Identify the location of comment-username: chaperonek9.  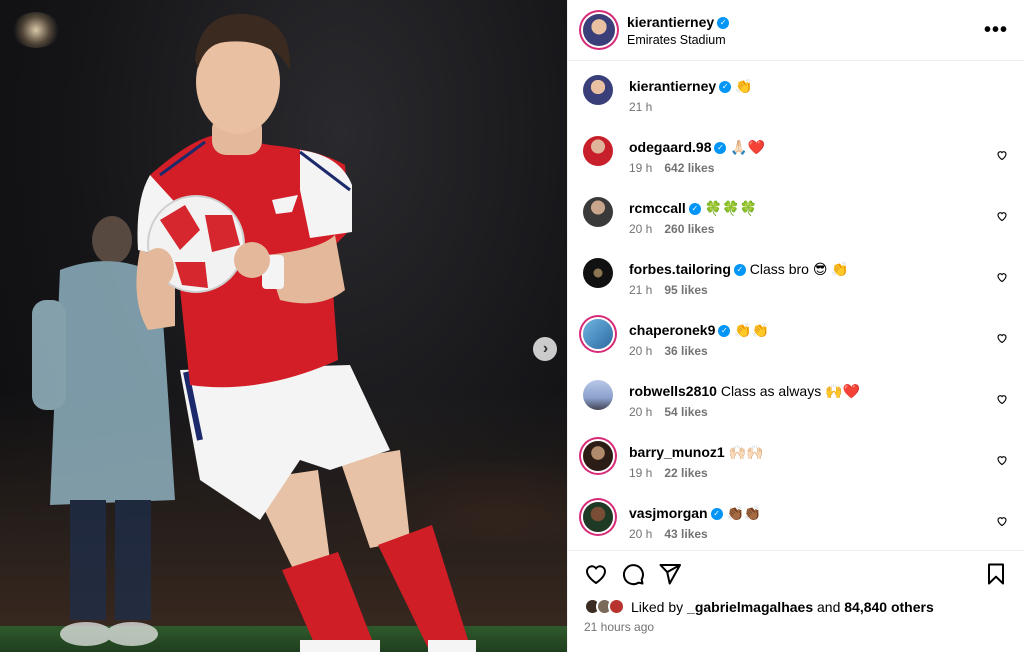
(672, 330).